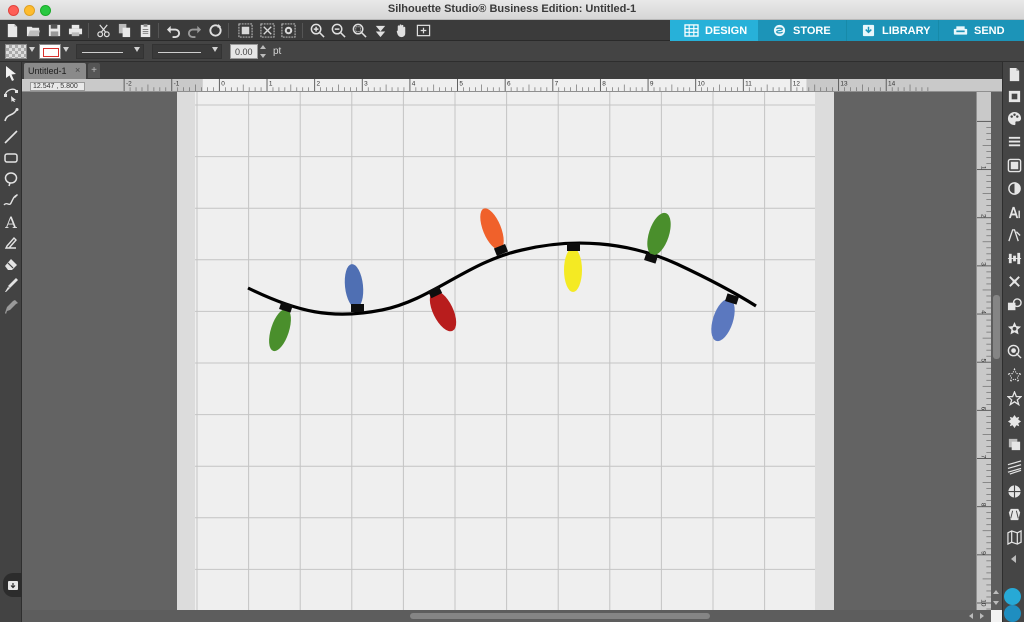 This screenshot has width=1024, height=622. I want to click on replicate-icon, so click(1014, 305).